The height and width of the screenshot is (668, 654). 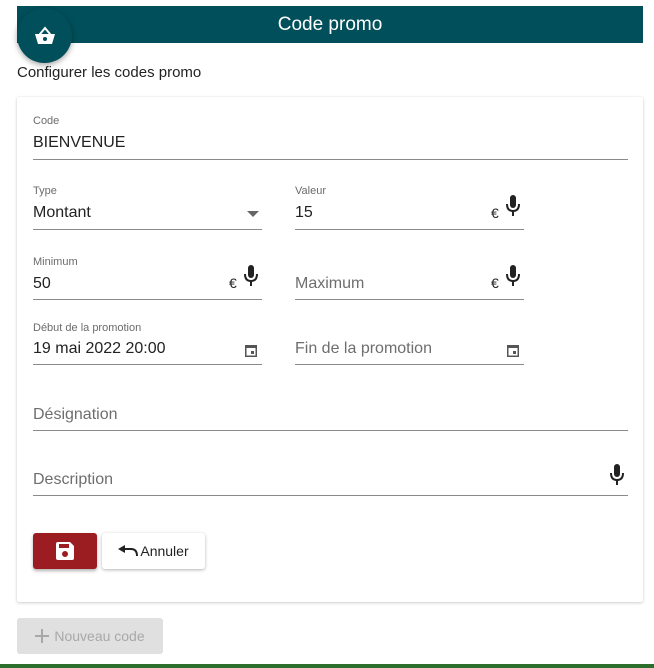 I want to click on minimum-value: 50, so click(x=42, y=283).